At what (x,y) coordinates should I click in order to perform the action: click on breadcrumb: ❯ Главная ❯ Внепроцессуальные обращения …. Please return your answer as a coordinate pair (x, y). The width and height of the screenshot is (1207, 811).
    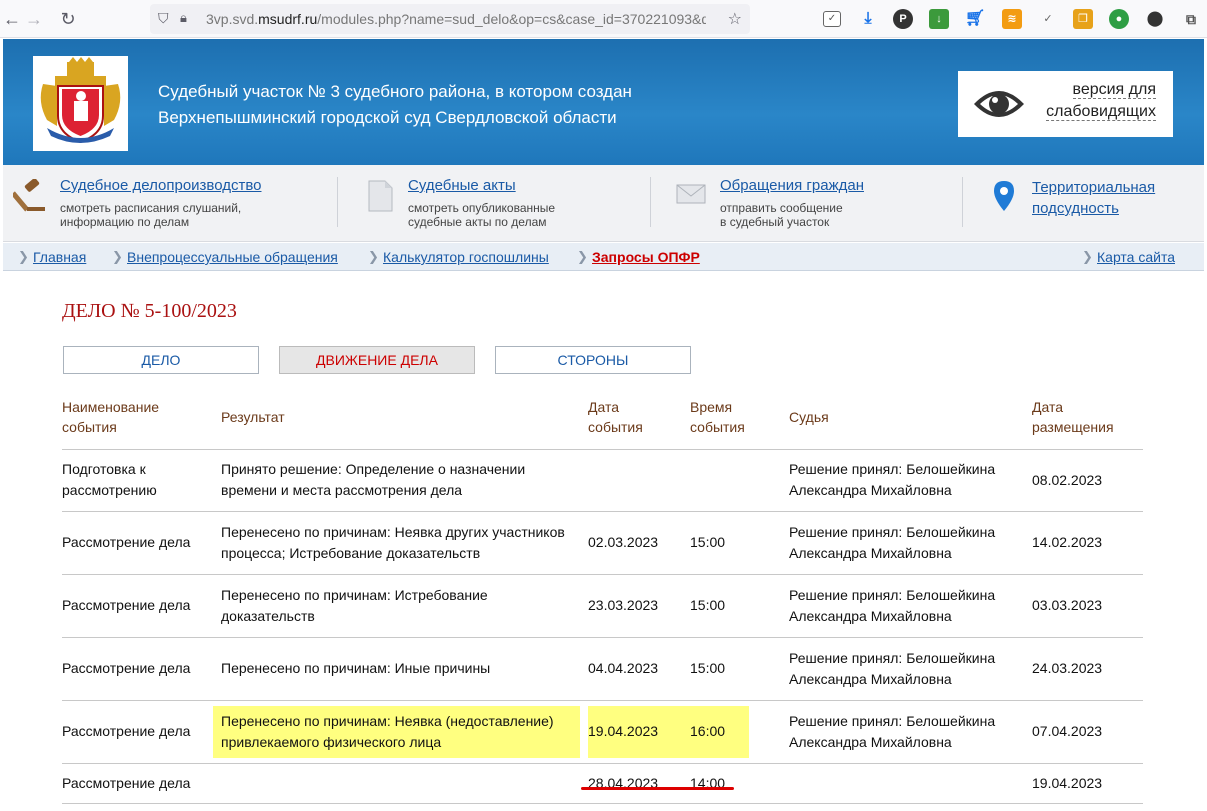
    Looking at the image, I should click on (603, 257).